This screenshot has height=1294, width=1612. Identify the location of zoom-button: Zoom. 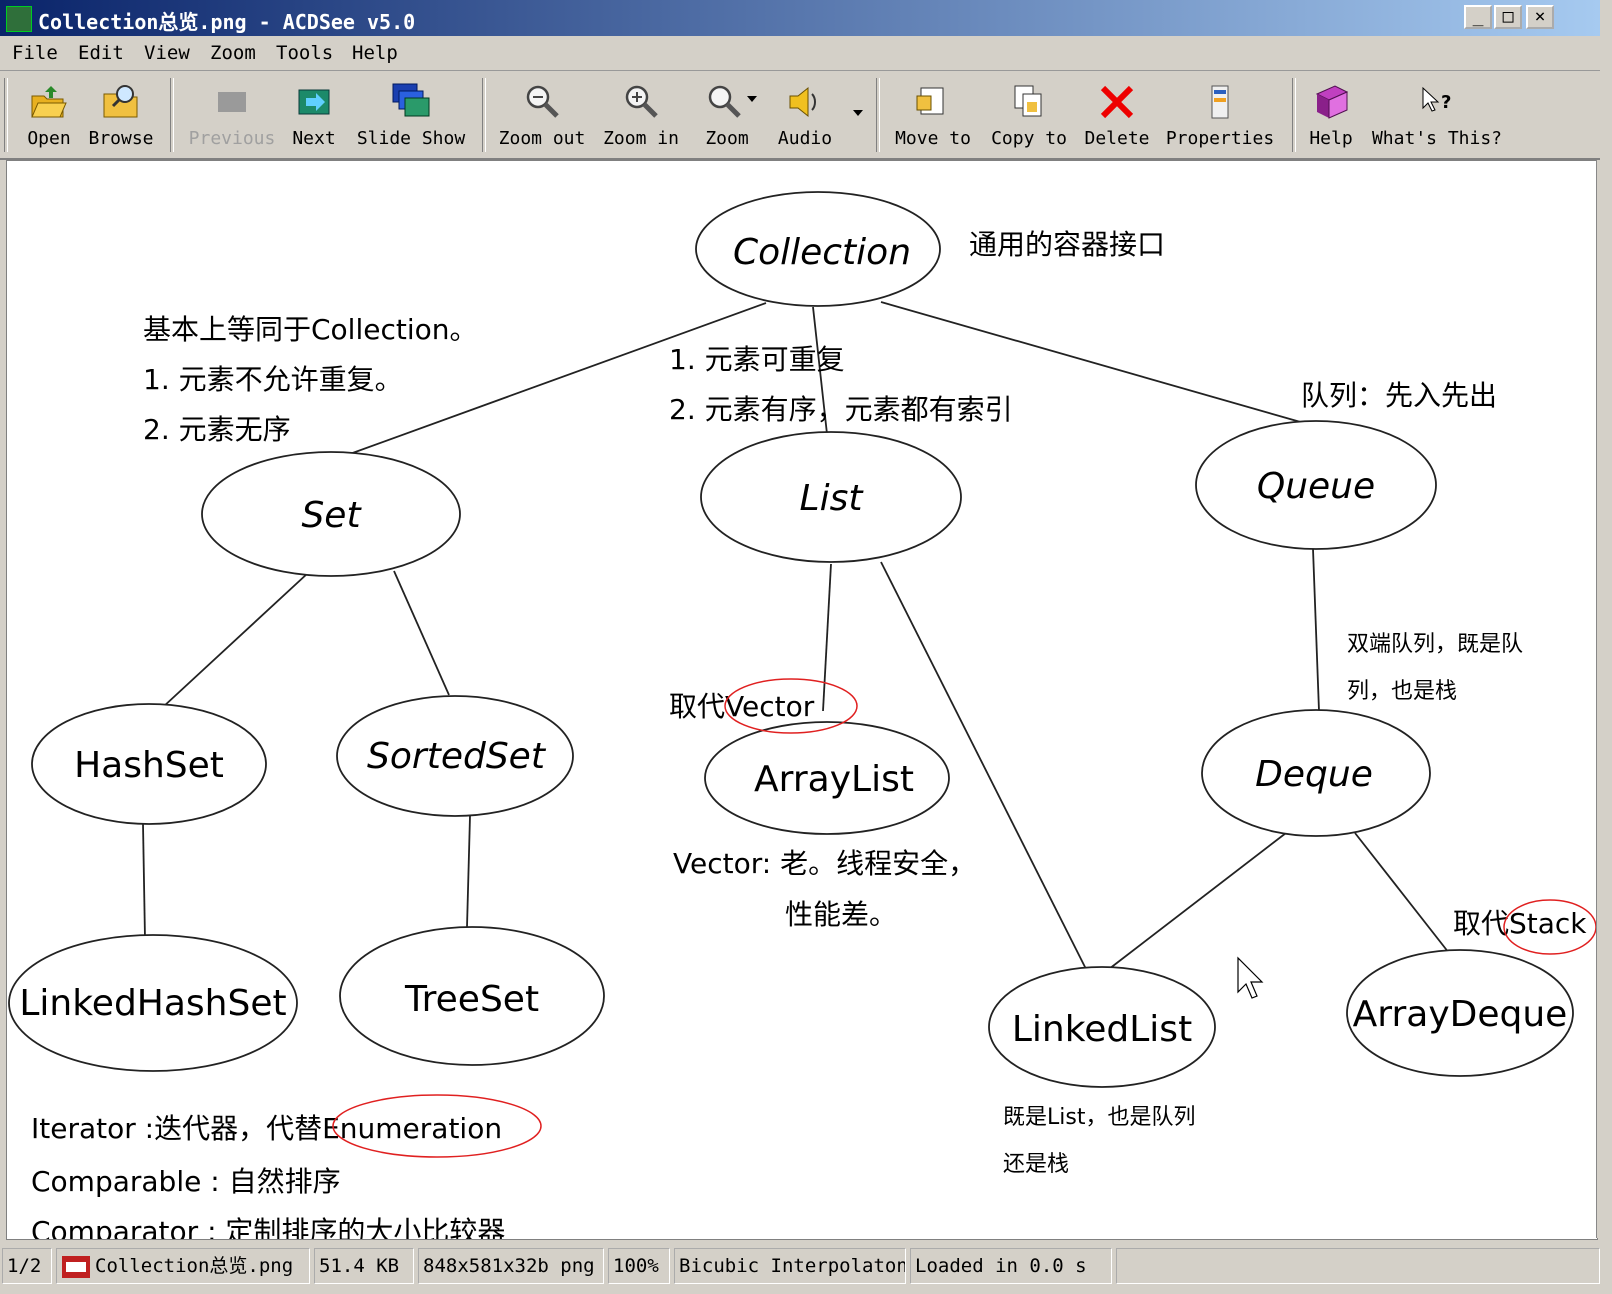
(727, 115).